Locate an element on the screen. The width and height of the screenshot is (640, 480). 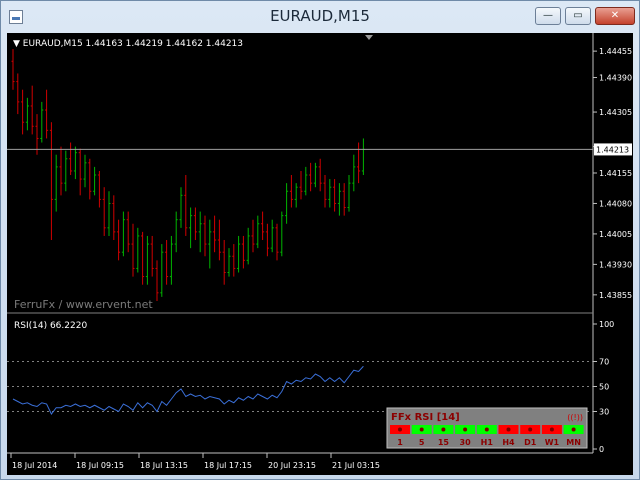
ffx-rsi-widget: FFx RSI [14] ((!)) 1 5 15 30 H1 H4 D1 W1 MN is located at coordinates (487, 428).